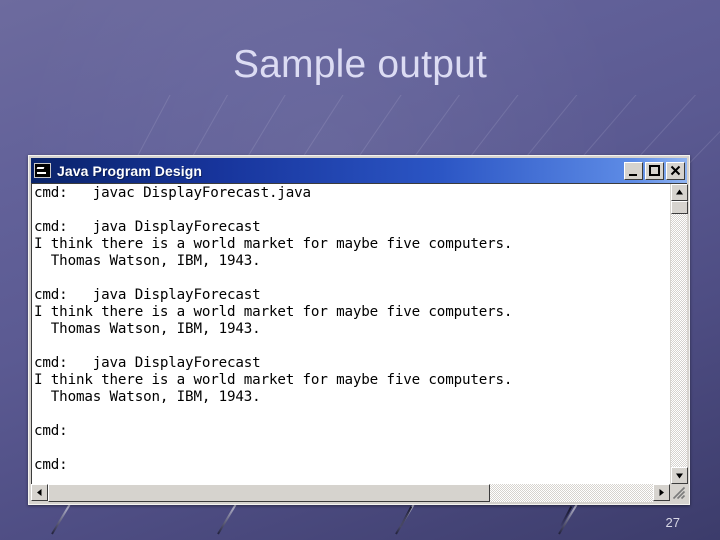 The image size is (720, 540). What do you see at coordinates (269, 493) in the screenshot?
I see `horizontal-scrollbar-thumb` at bounding box center [269, 493].